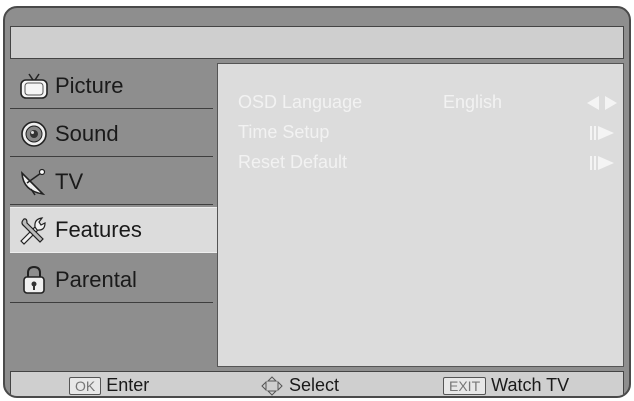  What do you see at coordinates (465, 385) in the screenshot?
I see `exit-key: EXIT` at bounding box center [465, 385].